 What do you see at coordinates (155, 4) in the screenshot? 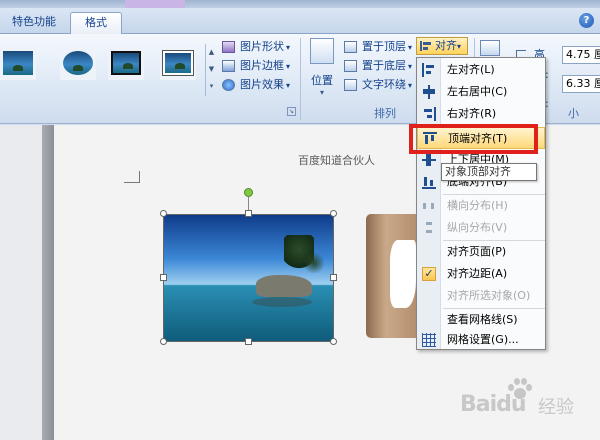
I see `contextual-tab-marker` at bounding box center [155, 4].